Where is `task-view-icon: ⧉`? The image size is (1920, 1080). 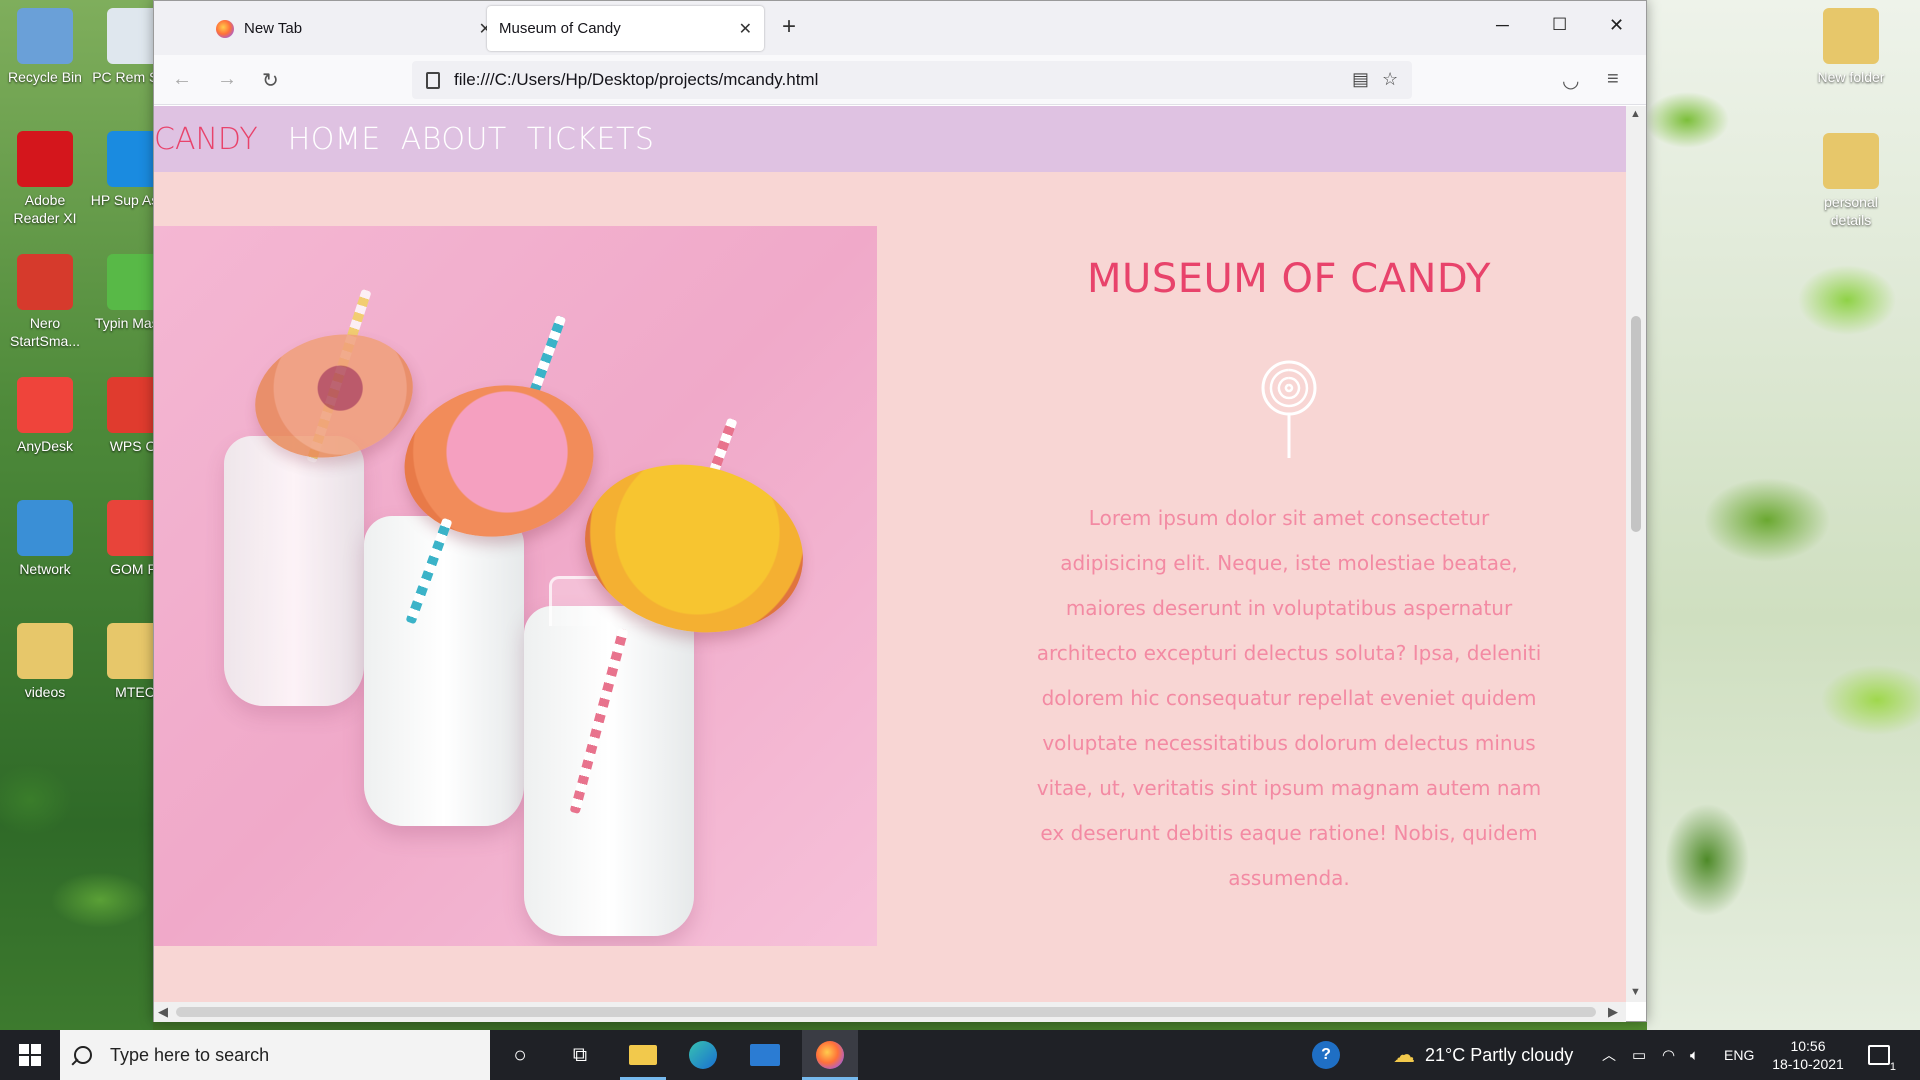 task-view-icon: ⧉ is located at coordinates (580, 1055).